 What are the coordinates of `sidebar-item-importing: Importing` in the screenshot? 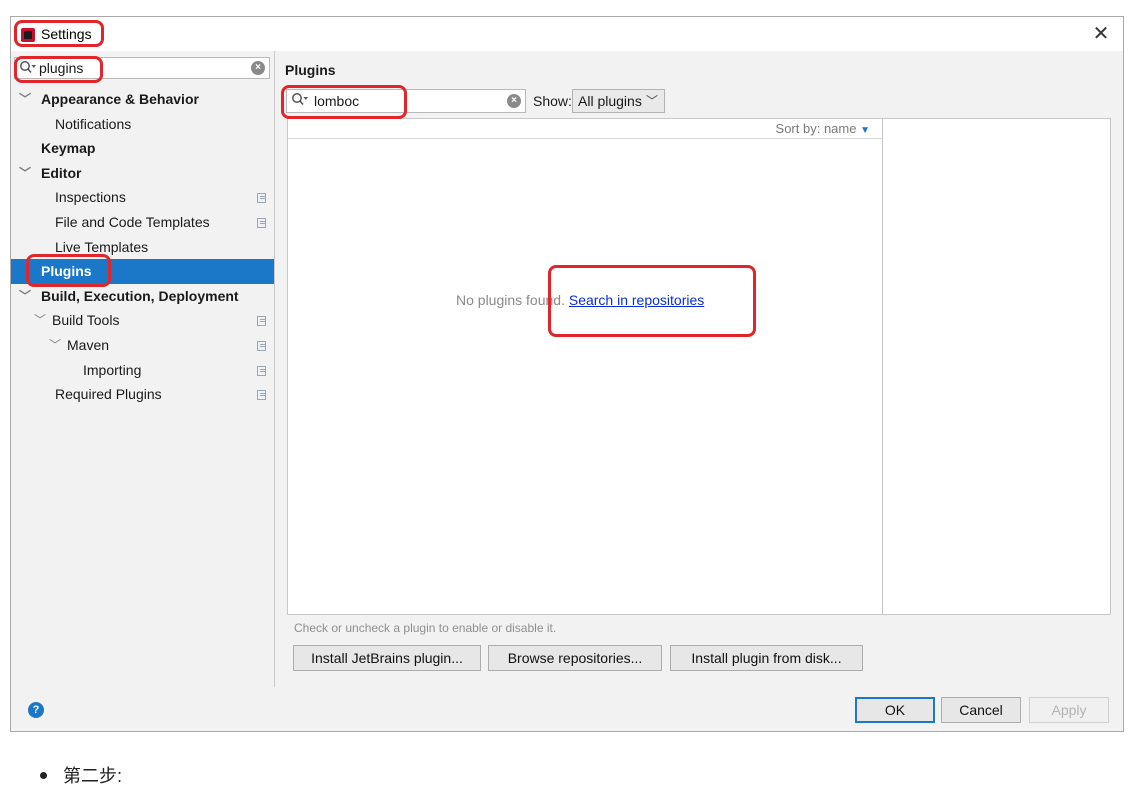 It's located at (142, 370).